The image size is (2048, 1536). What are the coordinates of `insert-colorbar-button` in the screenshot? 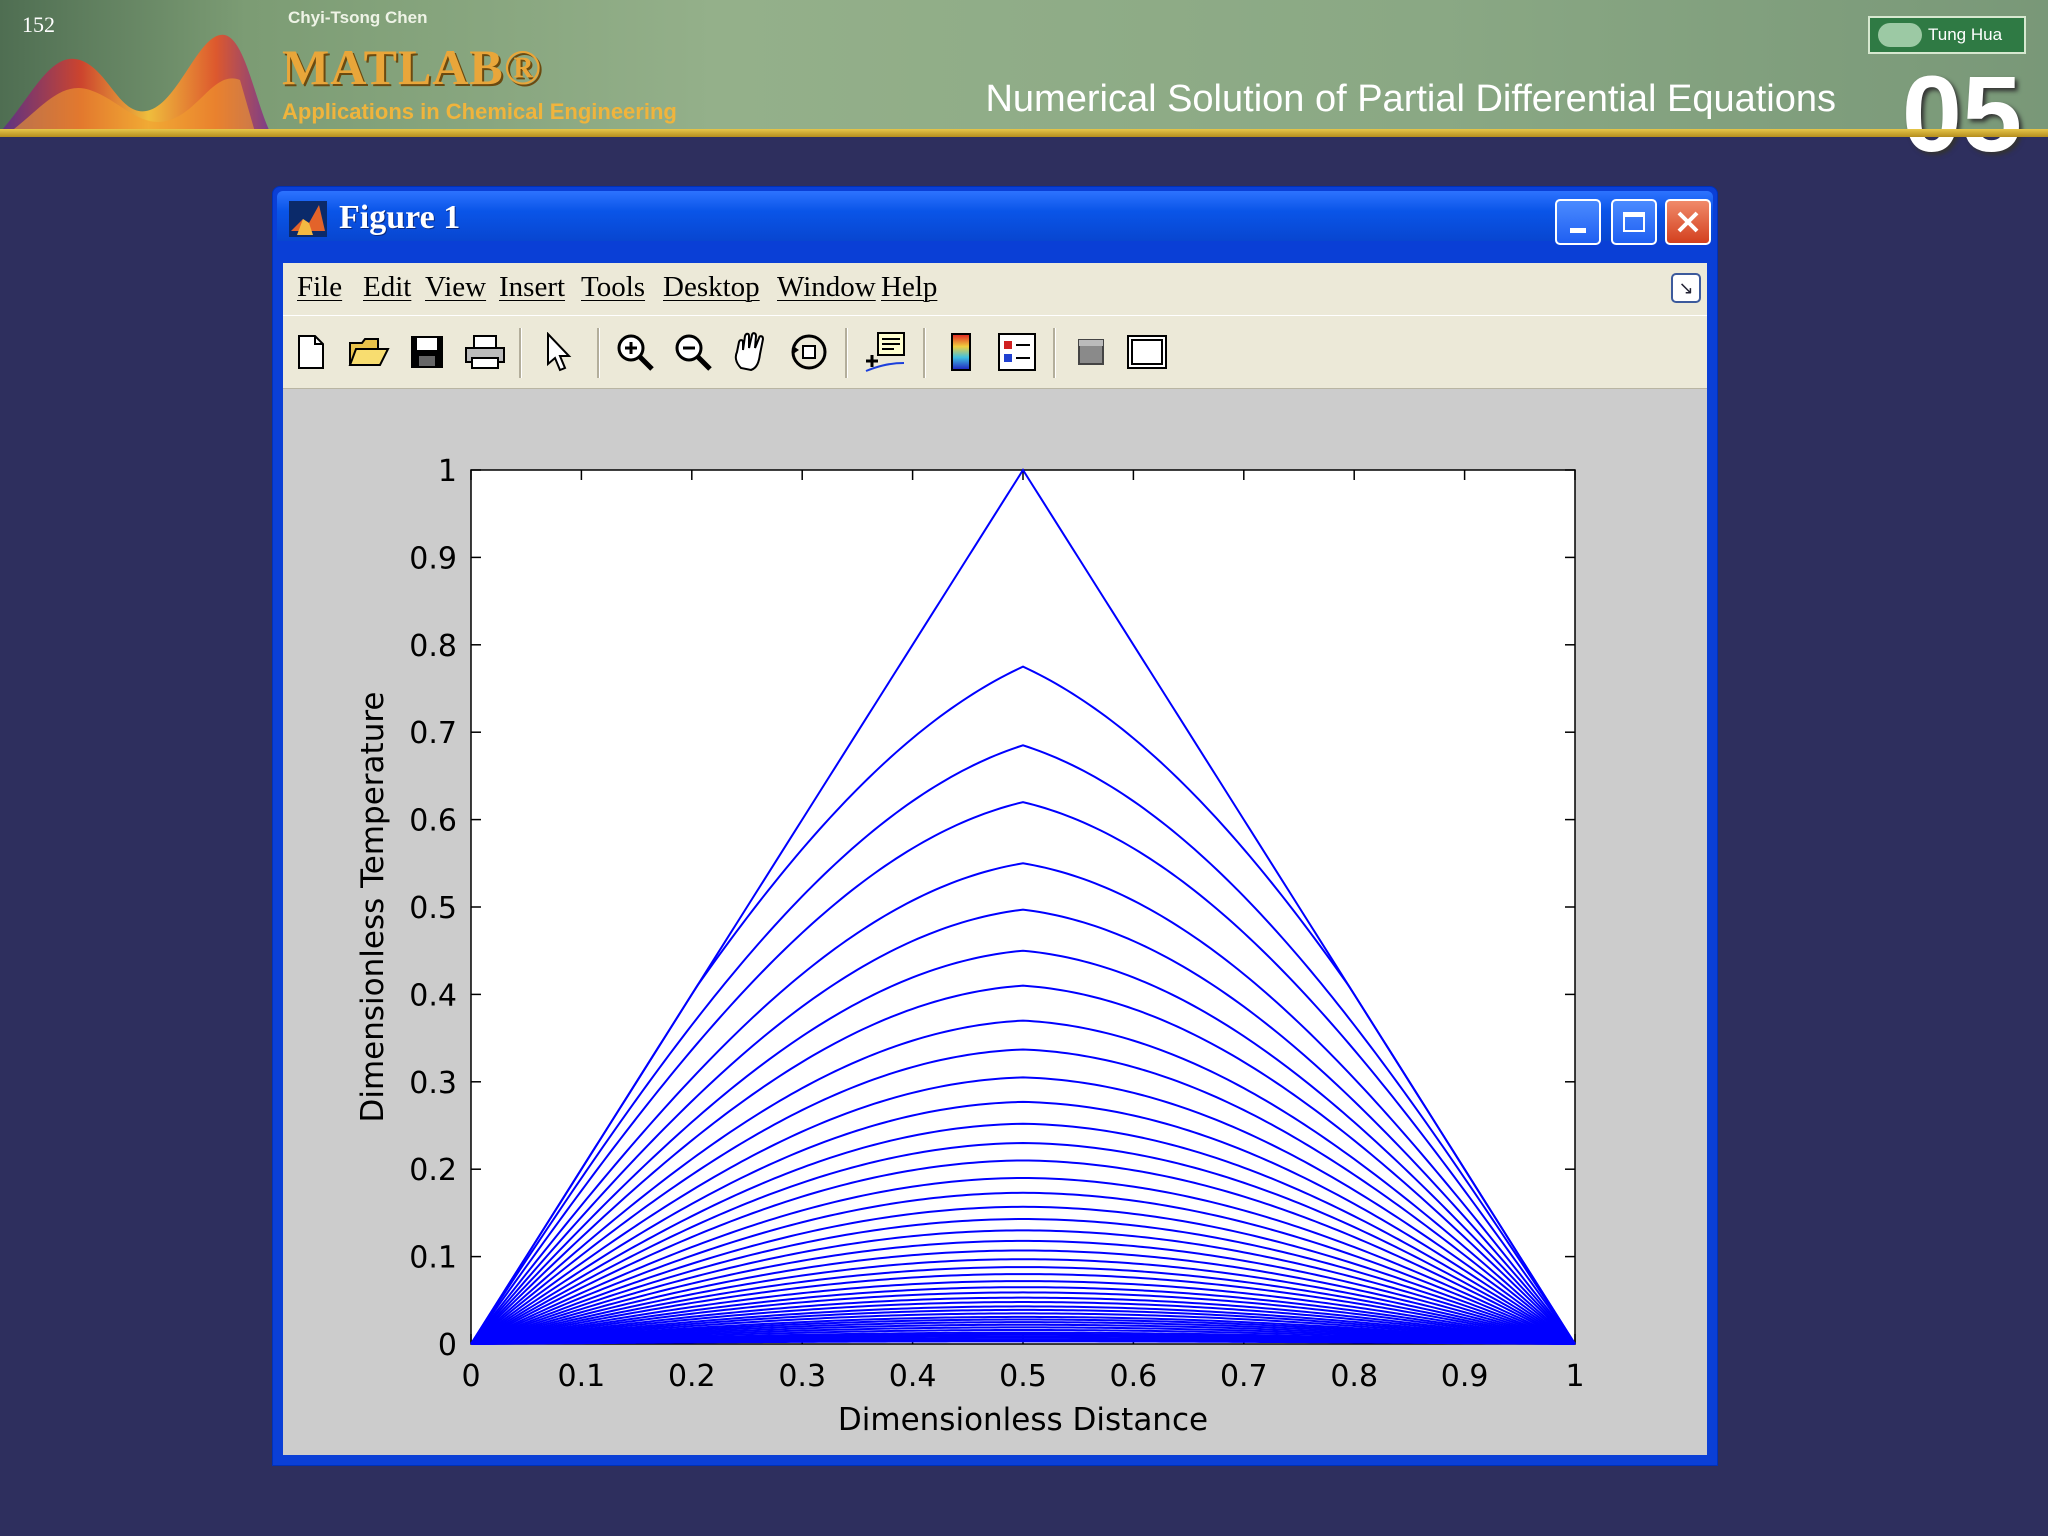 It's located at (961, 352).